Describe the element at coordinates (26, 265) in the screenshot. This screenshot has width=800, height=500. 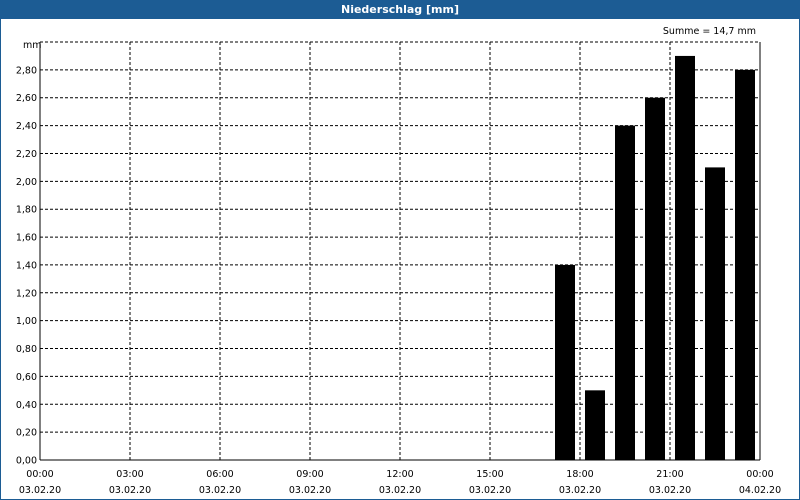
I see `y-tick-label: 1,40` at that location.